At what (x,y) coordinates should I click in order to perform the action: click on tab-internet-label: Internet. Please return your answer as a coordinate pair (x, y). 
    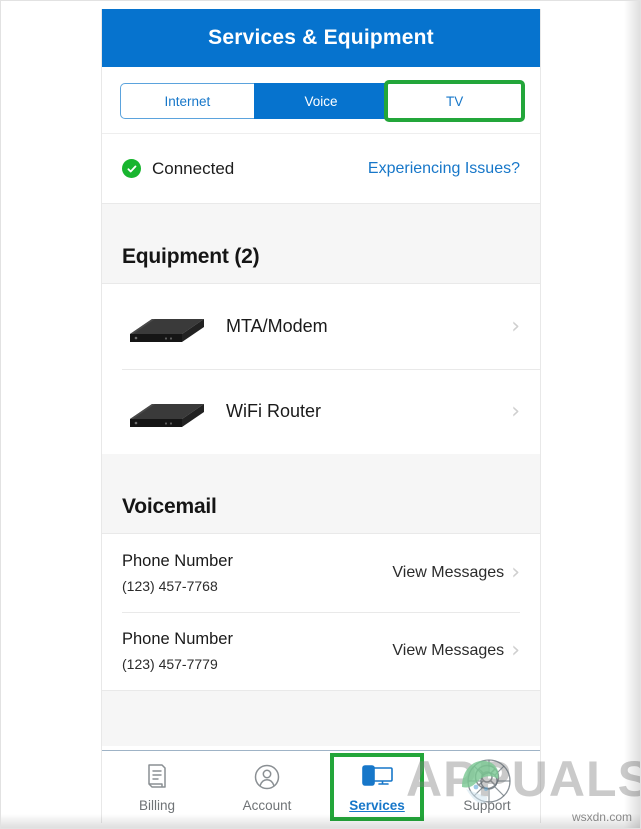
    Looking at the image, I should click on (187, 101).